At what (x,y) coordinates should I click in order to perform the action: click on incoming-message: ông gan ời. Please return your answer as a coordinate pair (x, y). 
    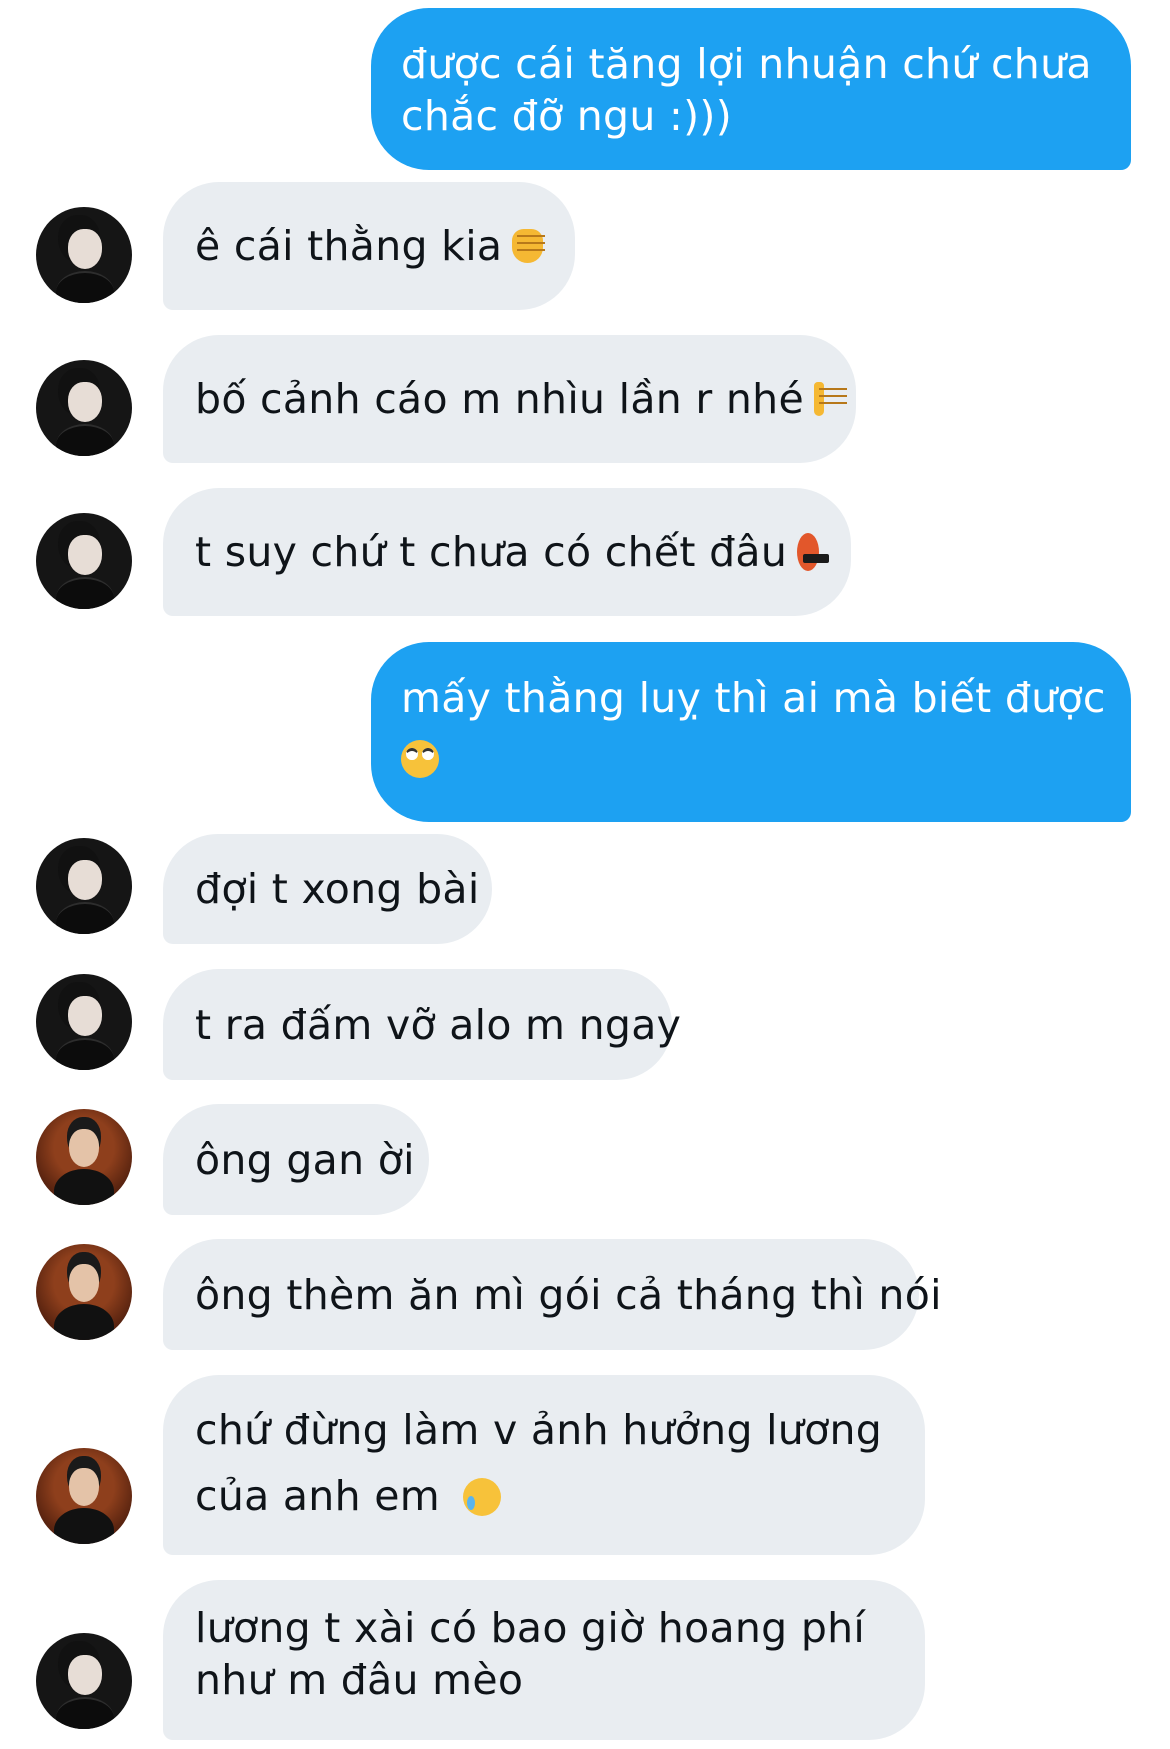
    Looking at the image, I should click on (296, 1159).